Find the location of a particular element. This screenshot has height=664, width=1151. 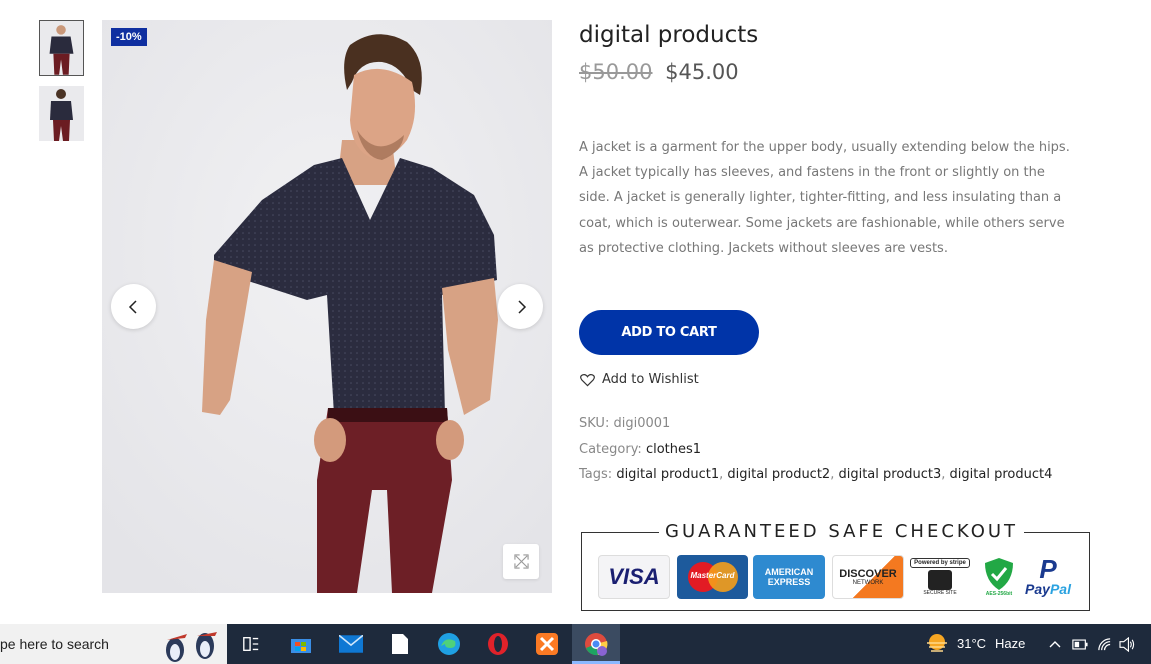

thumbnail-front is located at coordinates (61, 48).